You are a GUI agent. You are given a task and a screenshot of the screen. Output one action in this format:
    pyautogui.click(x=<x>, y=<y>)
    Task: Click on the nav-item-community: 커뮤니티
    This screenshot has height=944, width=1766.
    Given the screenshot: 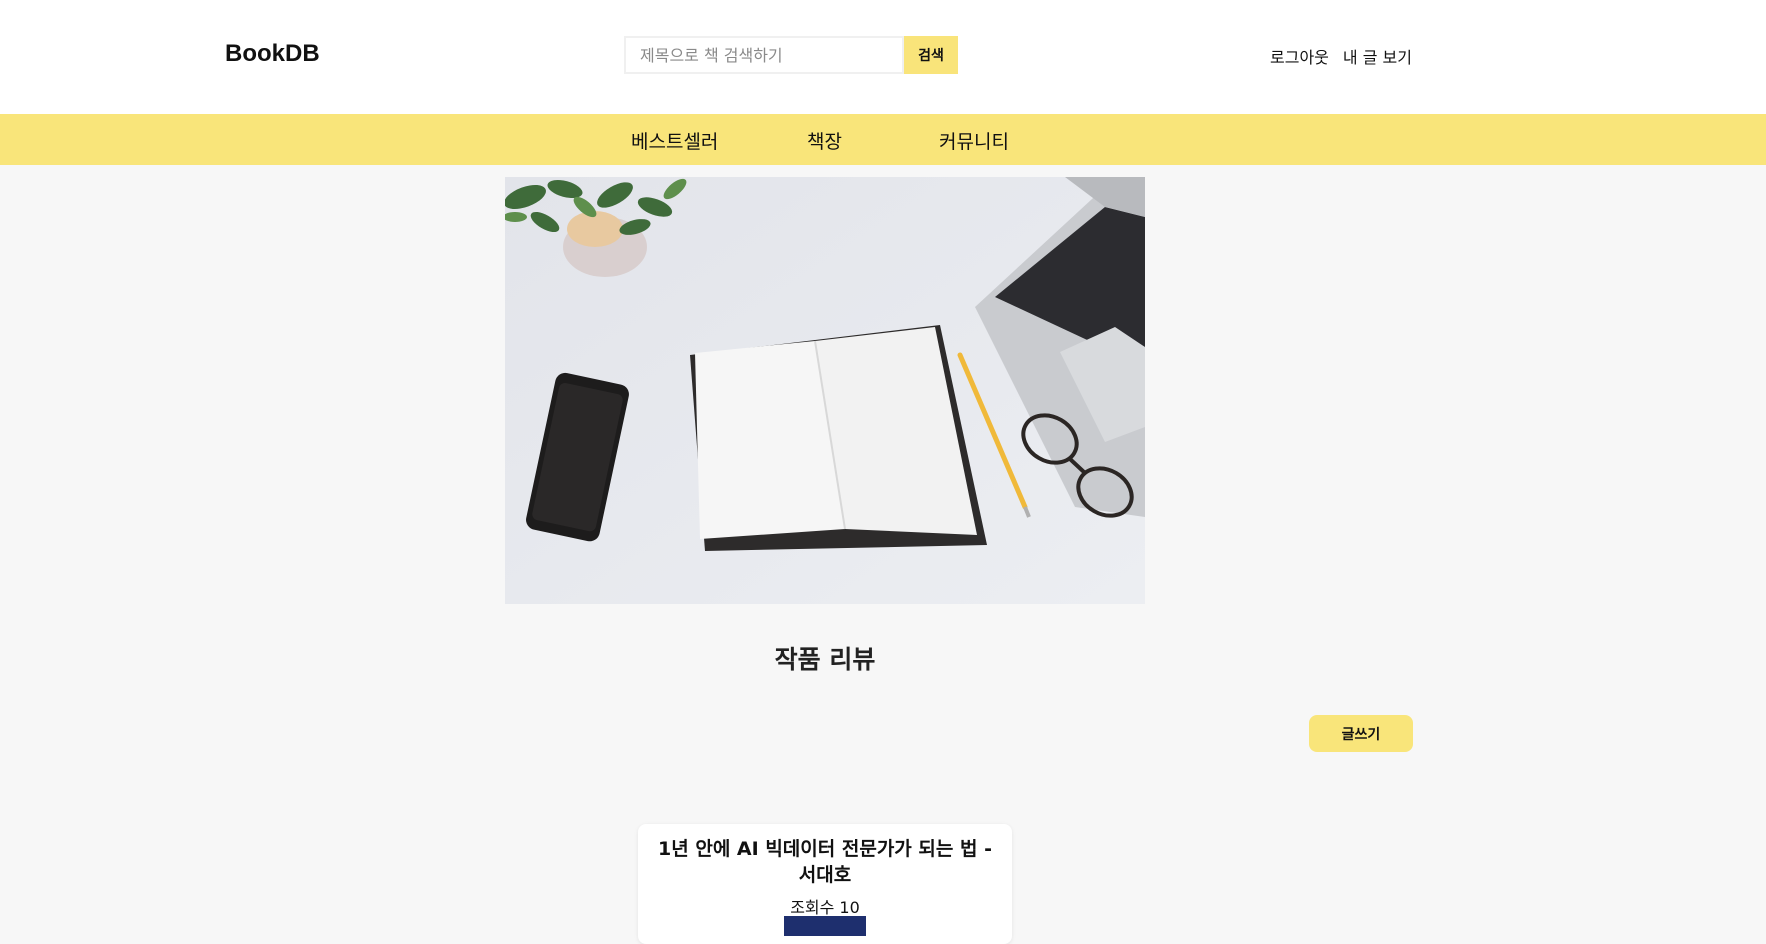 What is the action you would take?
    pyautogui.click(x=974, y=140)
    